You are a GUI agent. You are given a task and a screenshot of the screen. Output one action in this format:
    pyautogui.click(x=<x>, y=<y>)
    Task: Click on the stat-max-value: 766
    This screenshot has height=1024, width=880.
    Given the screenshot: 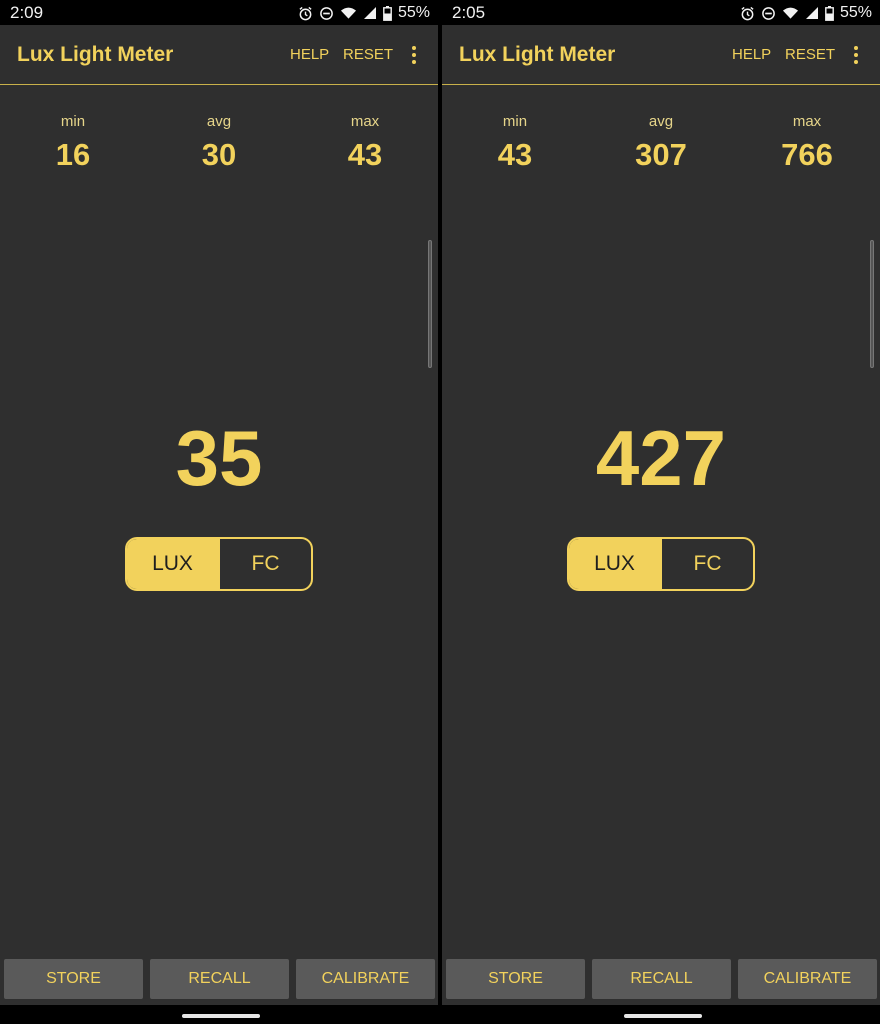 What is the action you would take?
    pyautogui.click(x=807, y=154)
    